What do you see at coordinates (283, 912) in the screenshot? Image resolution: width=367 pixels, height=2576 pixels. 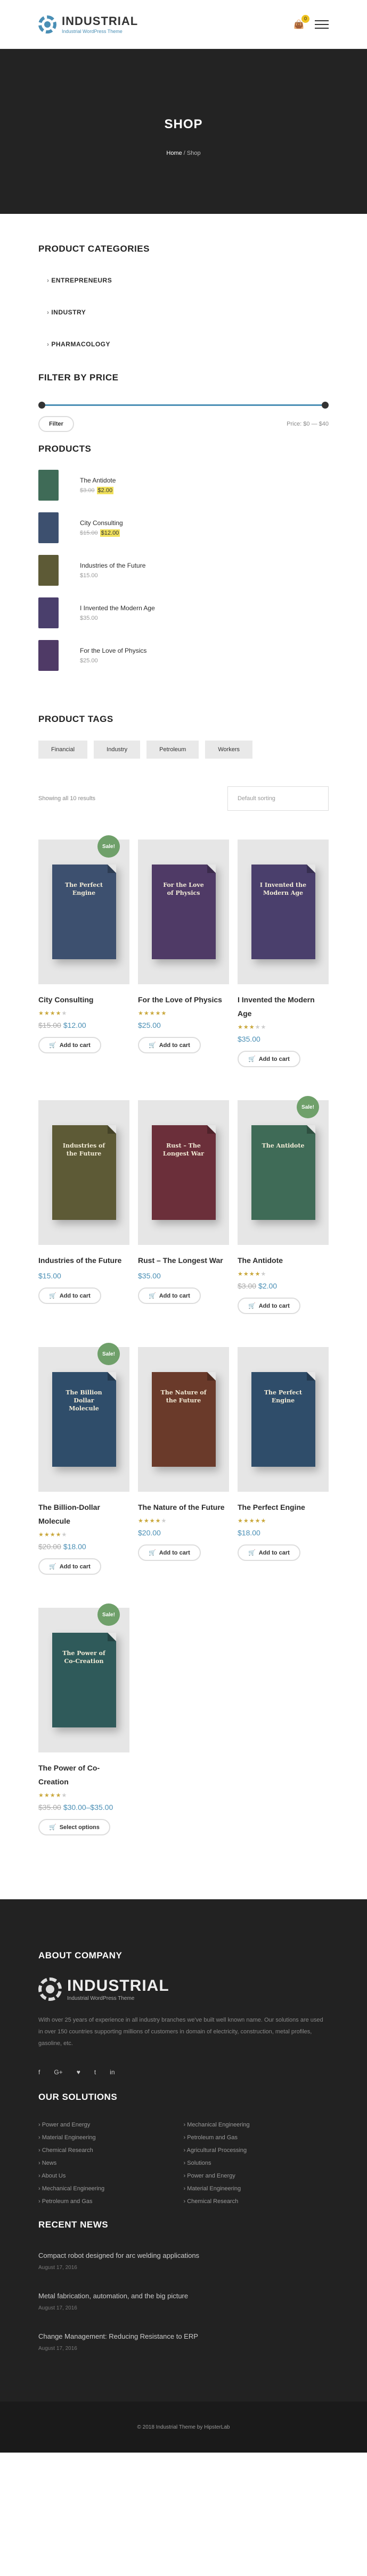 I see `product-image: I Invented the Modern Age` at bounding box center [283, 912].